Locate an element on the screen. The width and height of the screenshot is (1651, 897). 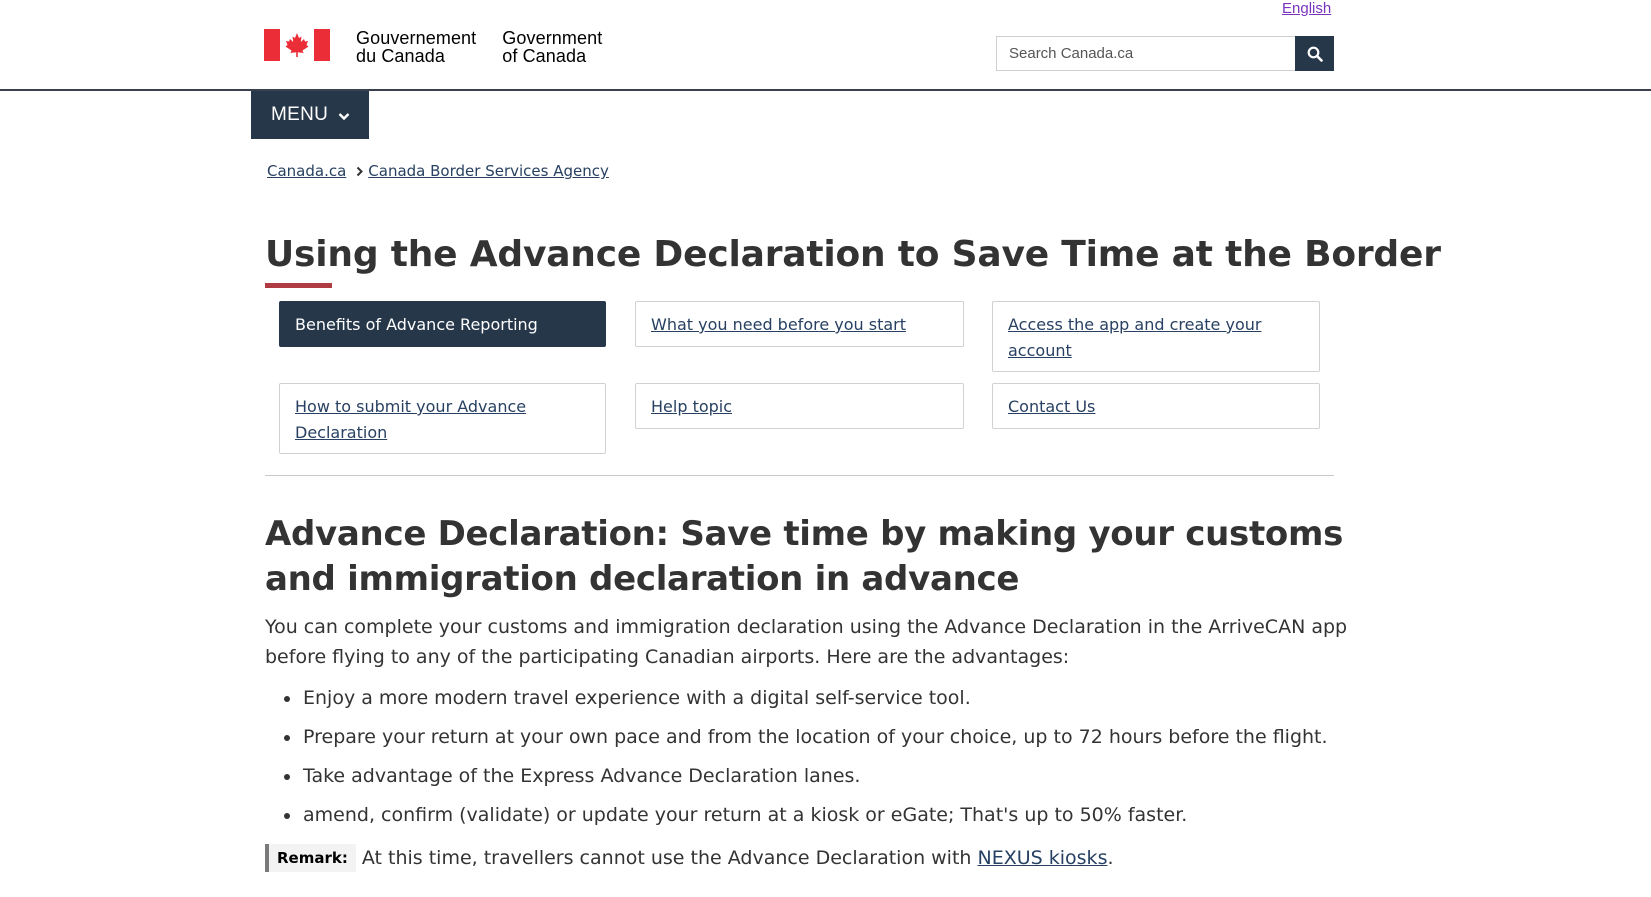
chevron-right-icon is located at coordinates (360, 171).